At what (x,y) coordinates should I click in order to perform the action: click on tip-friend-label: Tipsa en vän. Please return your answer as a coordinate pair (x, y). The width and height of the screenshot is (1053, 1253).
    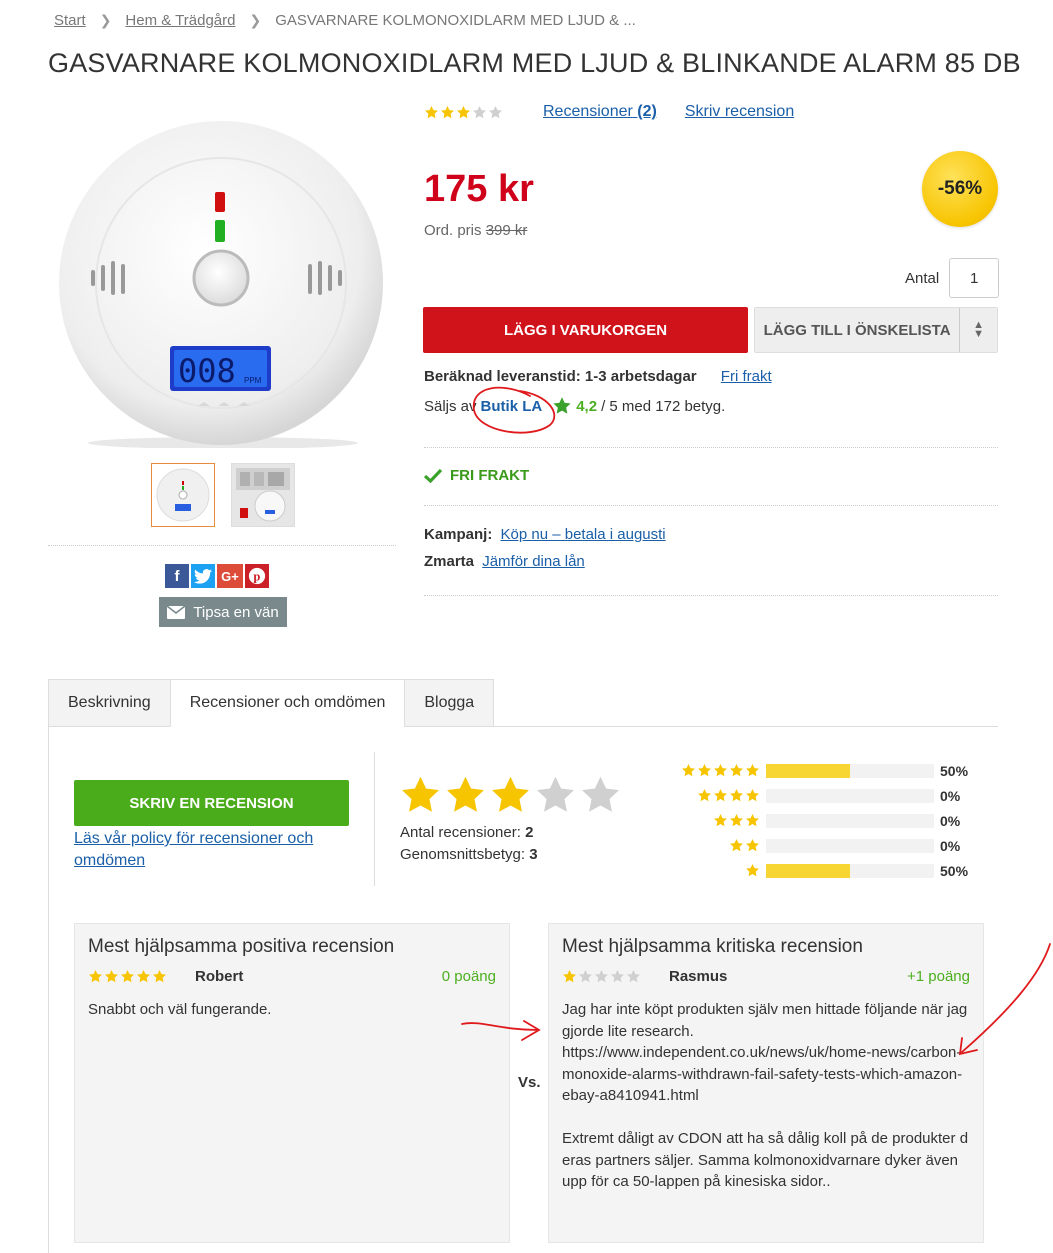
    Looking at the image, I should click on (236, 612).